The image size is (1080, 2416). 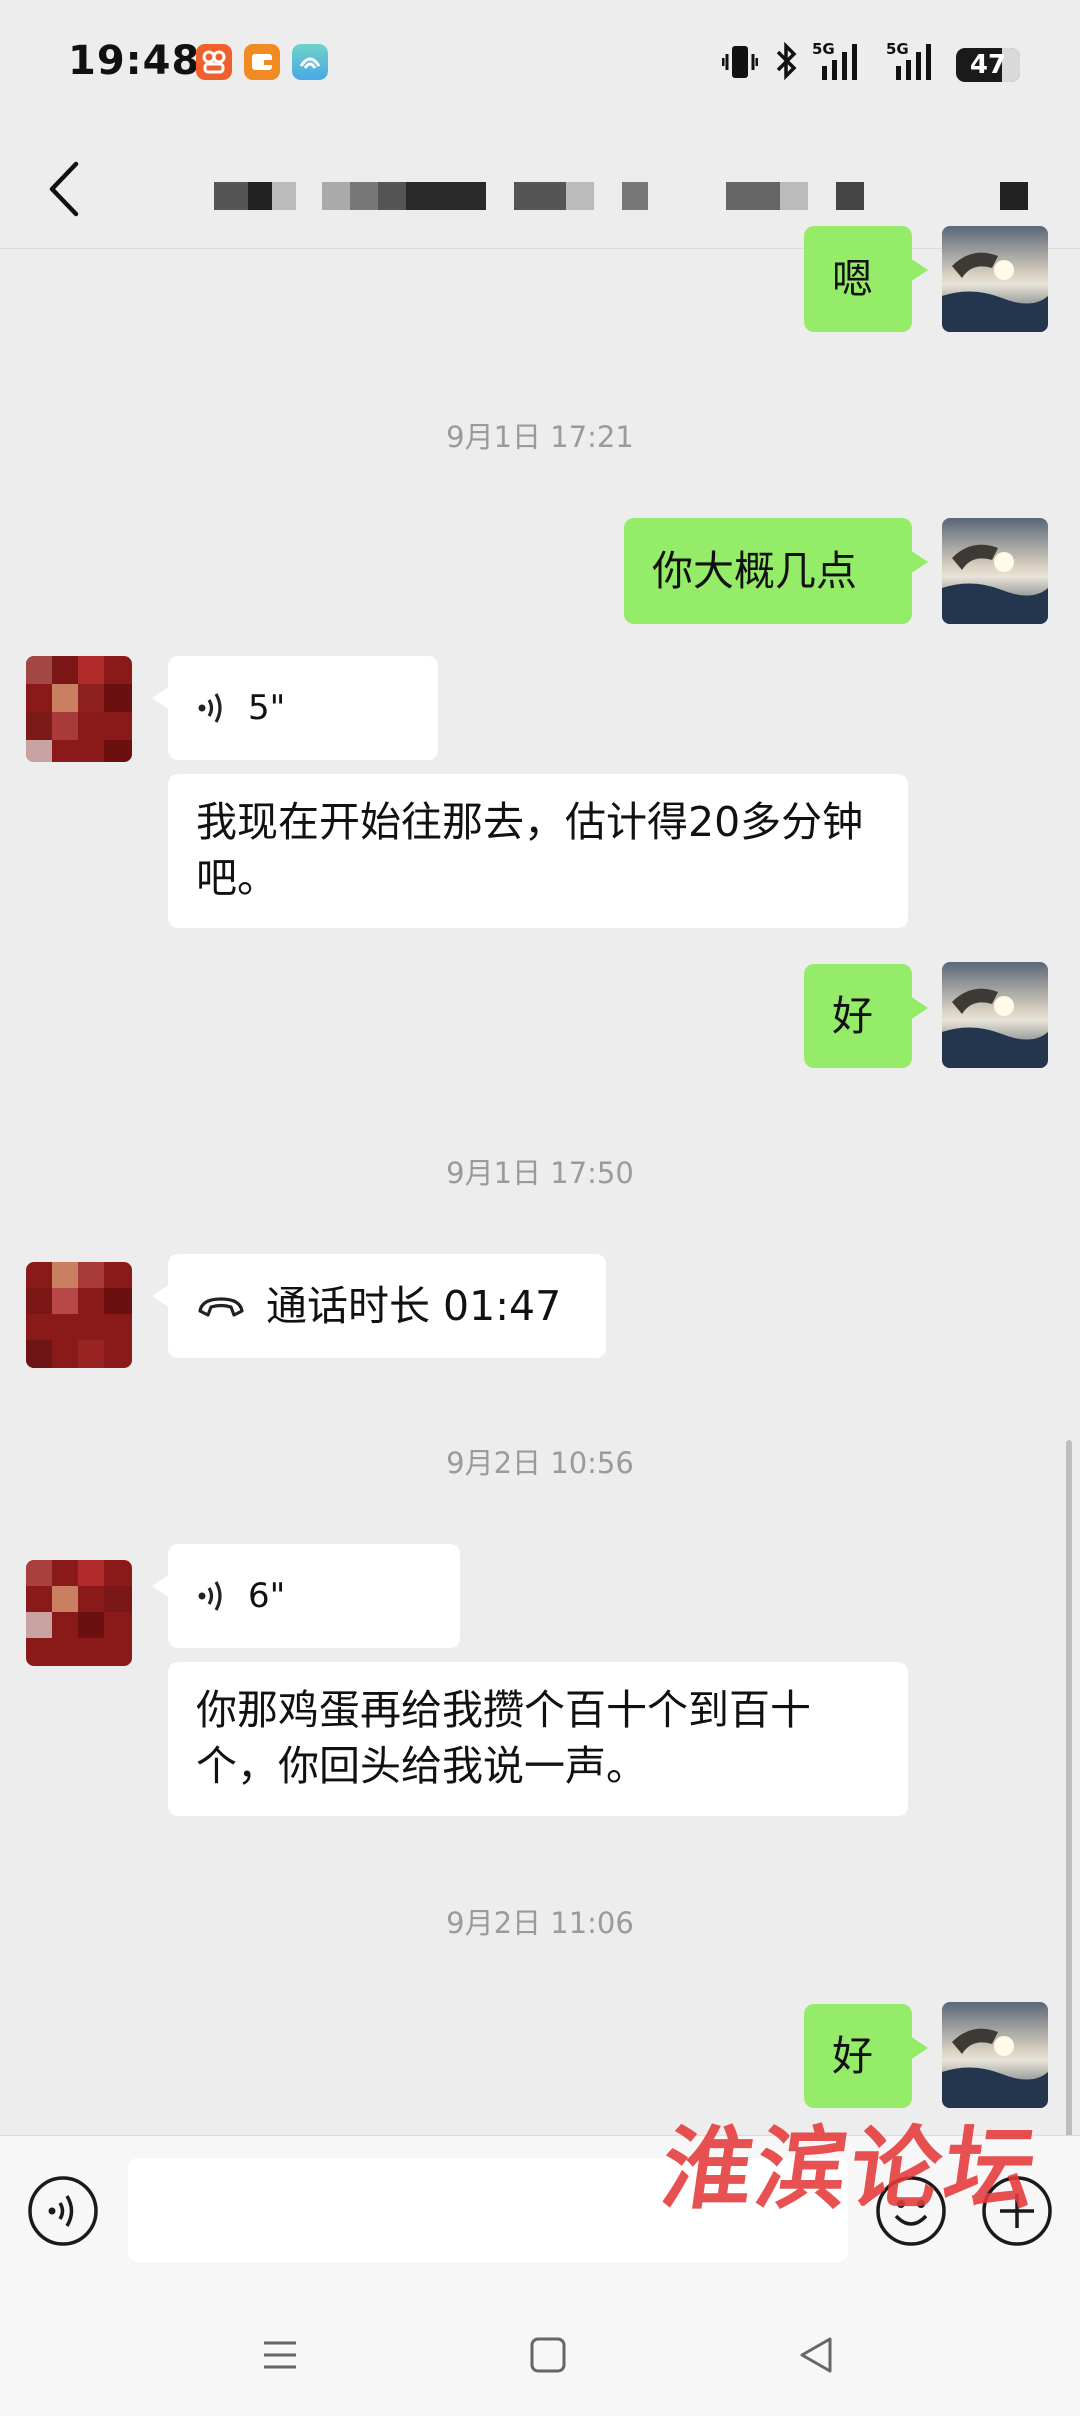 What do you see at coordinates (548, 2355) in the screenshot?
I see `home-icon` at bounding box center [548, 2355].